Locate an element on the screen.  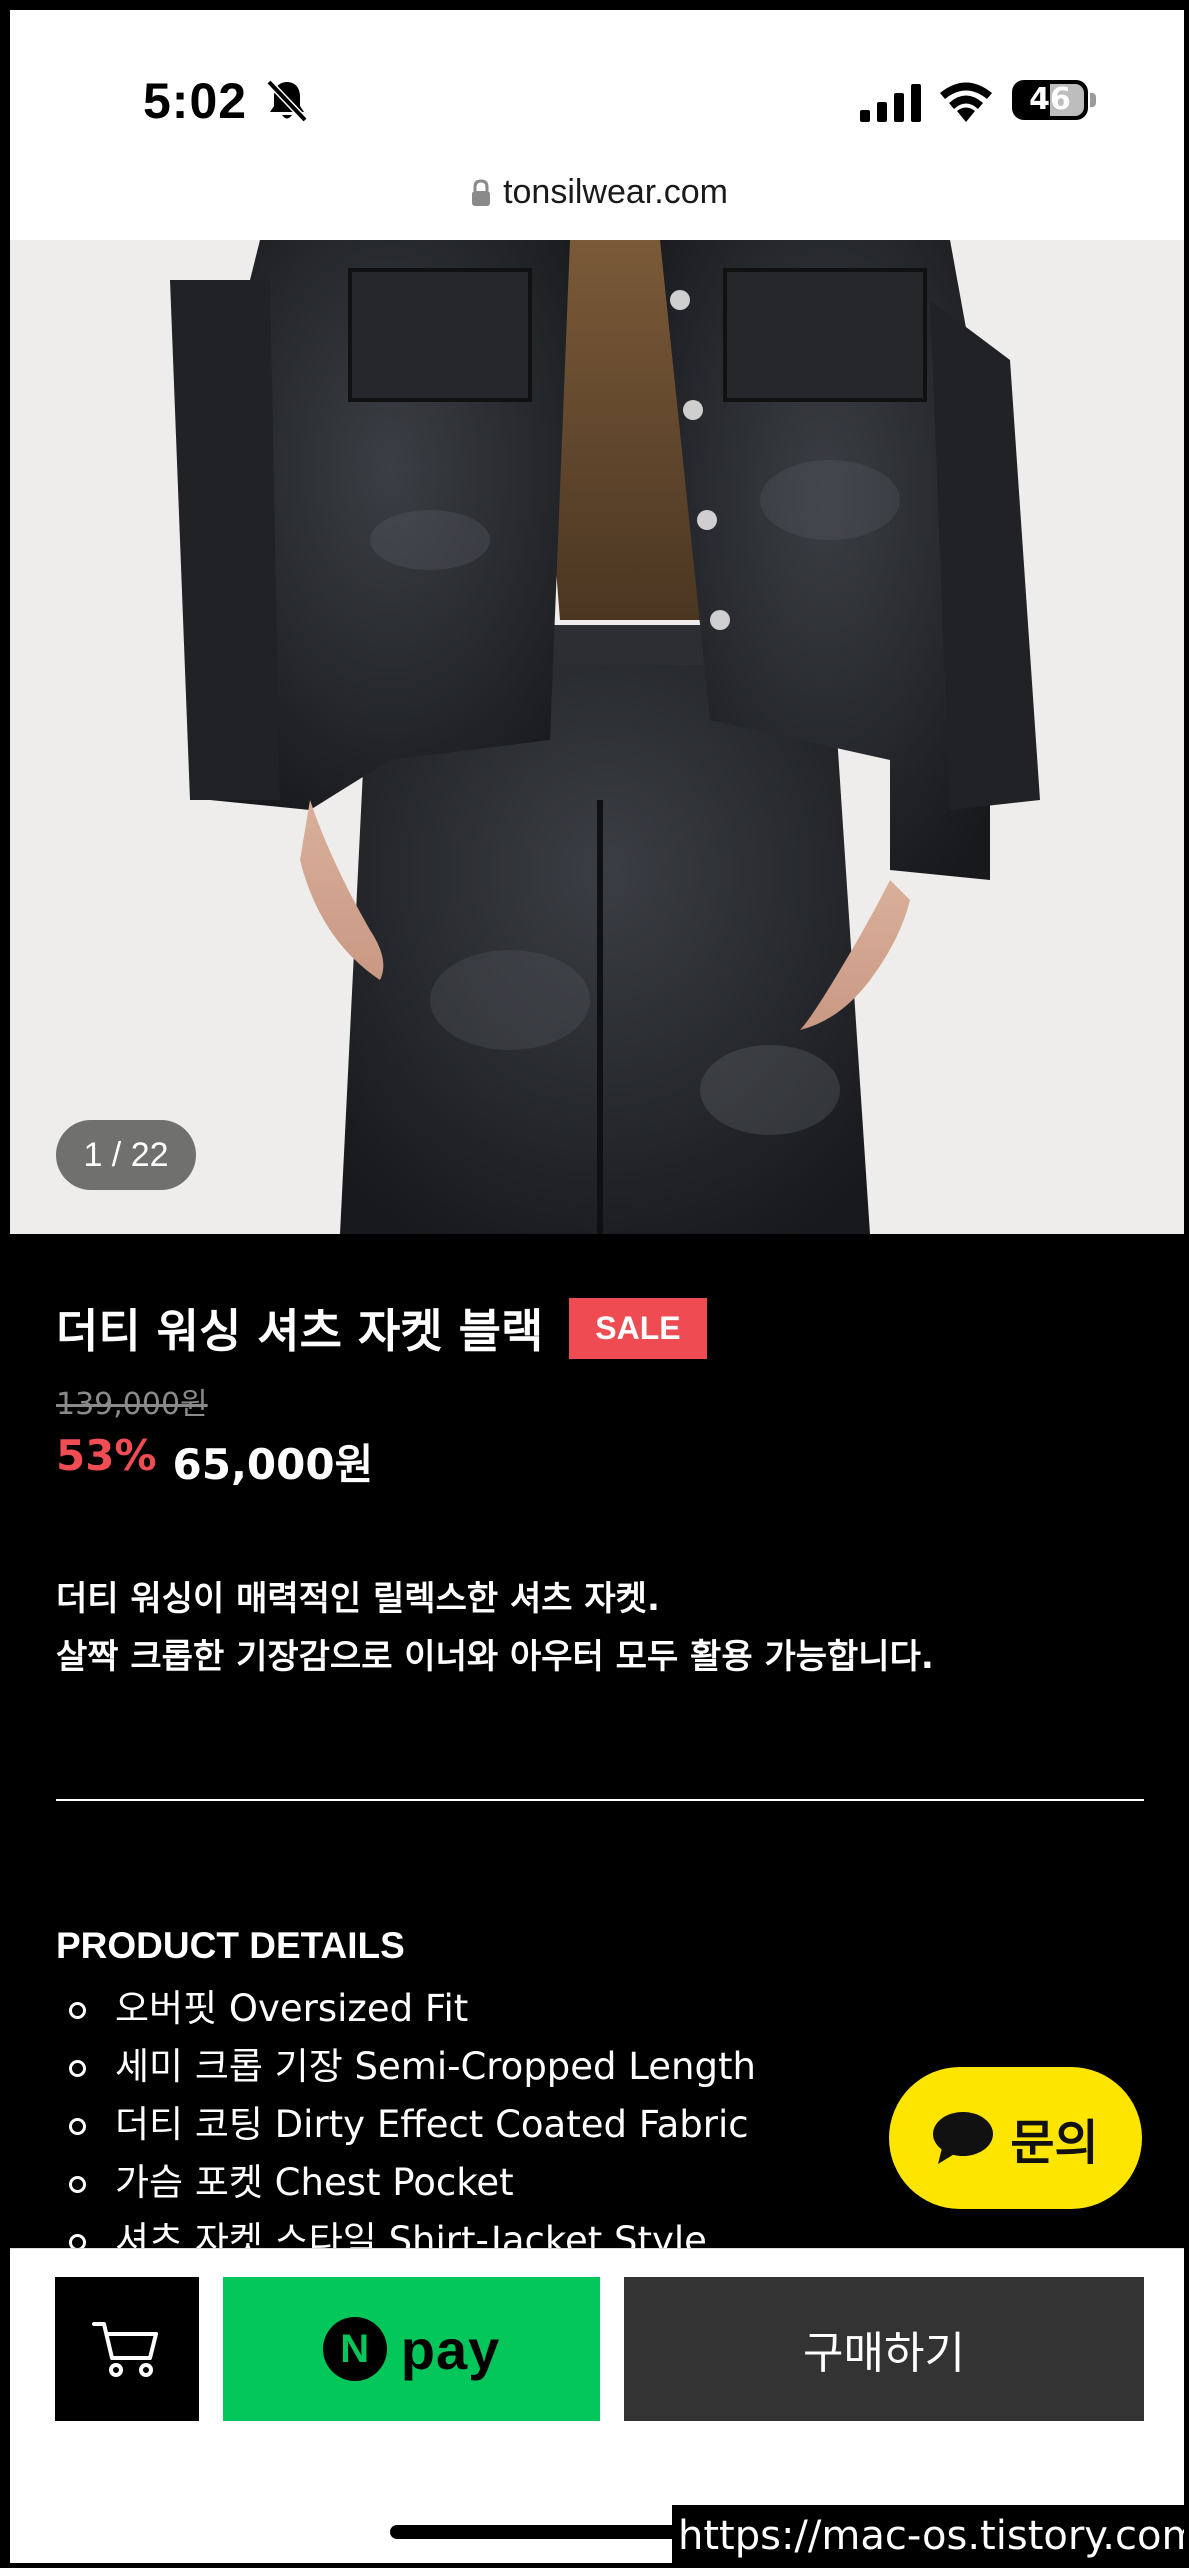
list-item: 더티 코팅 Dirty Effect Coated Fabric is located at coordinates (406, 2125).